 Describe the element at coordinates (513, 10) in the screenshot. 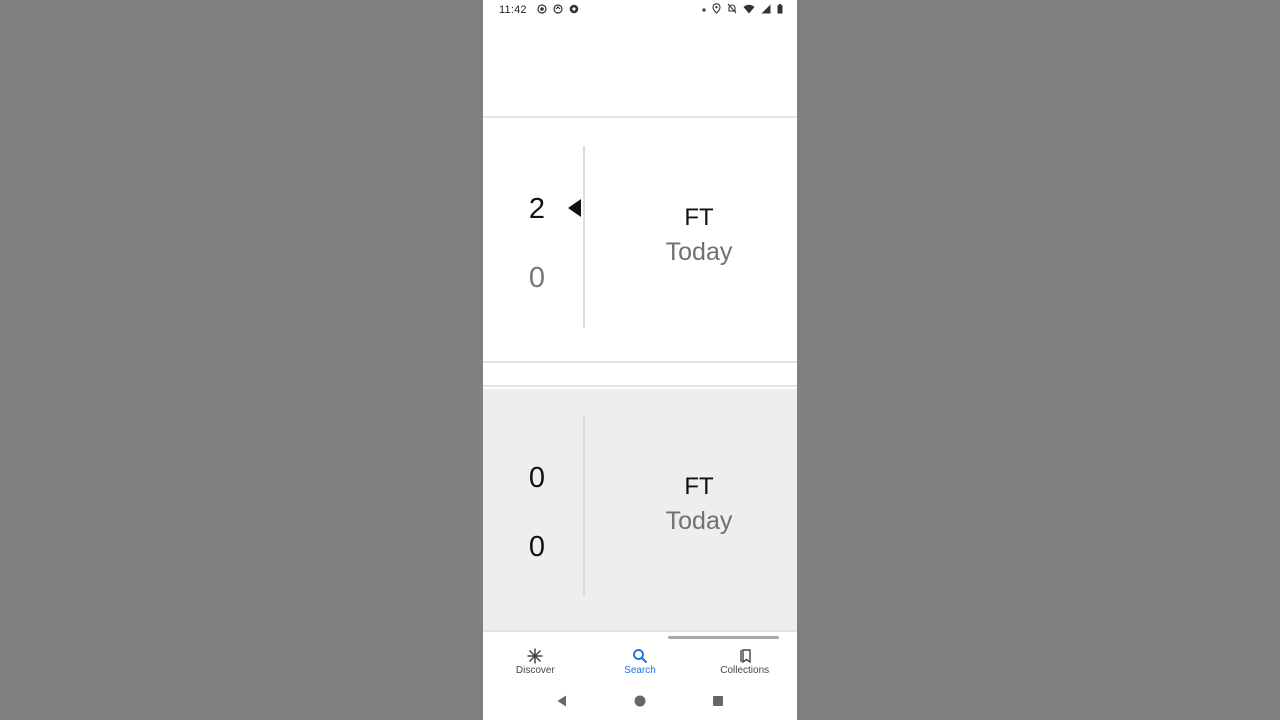

I see `status-time: 11:42` at that location.